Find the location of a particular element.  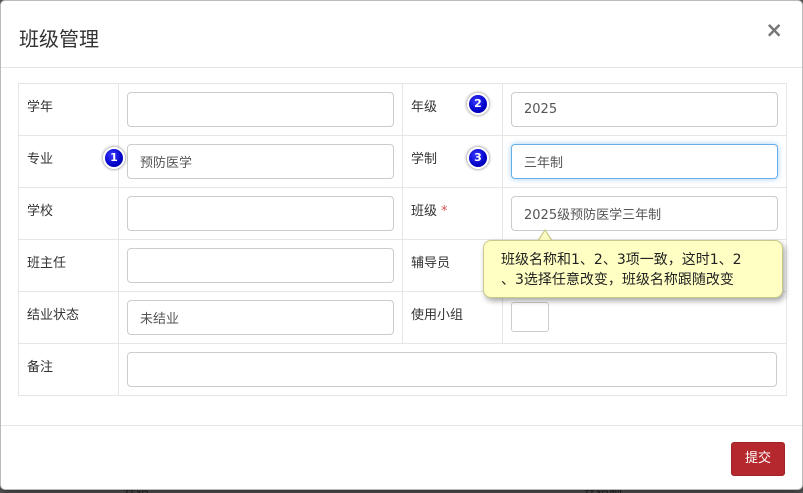

label-completion-status: 结业状态 is located at coordinates (68, 317).